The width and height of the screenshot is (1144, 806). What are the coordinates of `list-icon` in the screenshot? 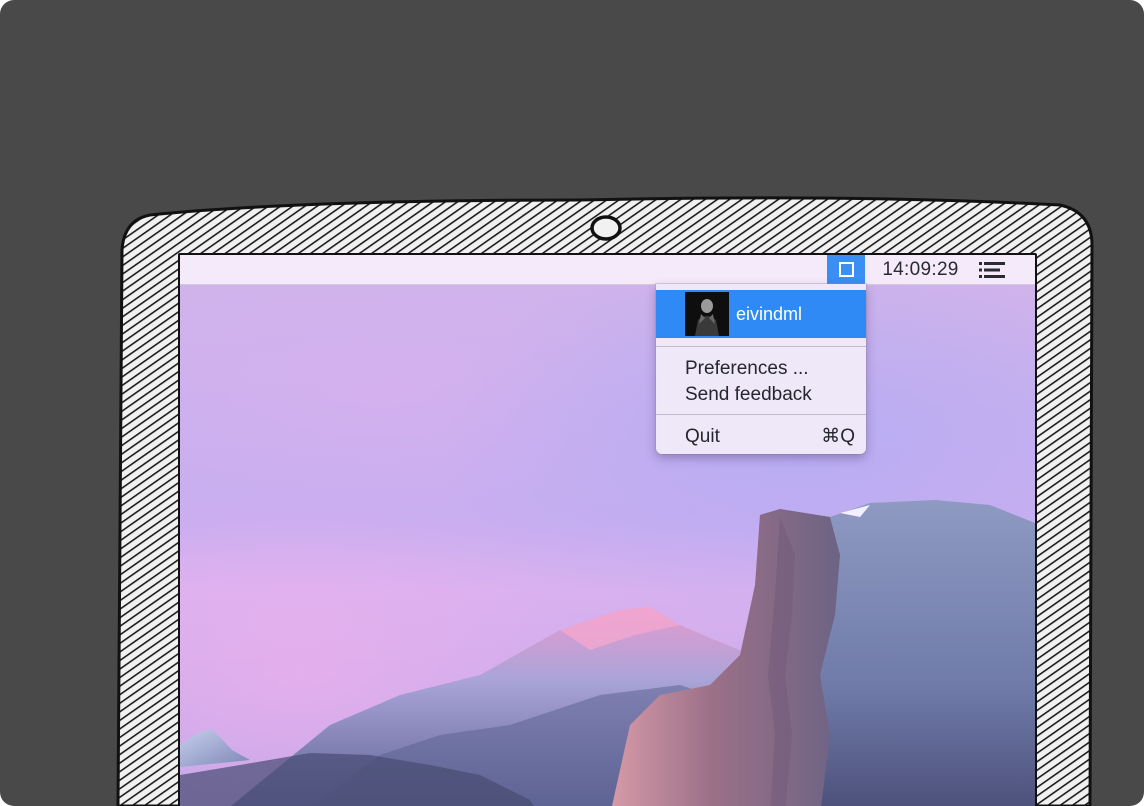 It's located at (992, 269).